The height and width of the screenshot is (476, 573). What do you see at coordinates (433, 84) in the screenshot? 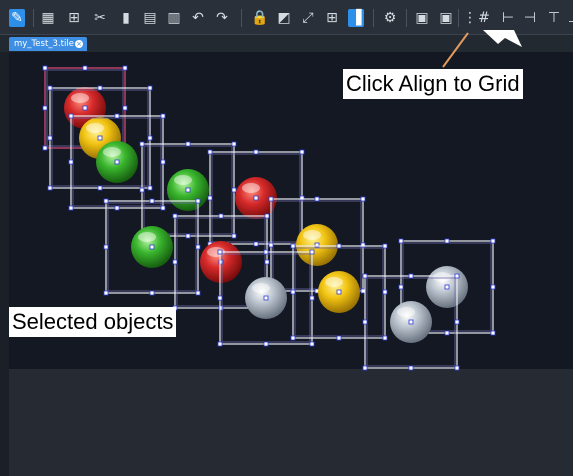
I see `annotation-align-to-grid: Click Align to Grid` at bounding box center [433, 84].